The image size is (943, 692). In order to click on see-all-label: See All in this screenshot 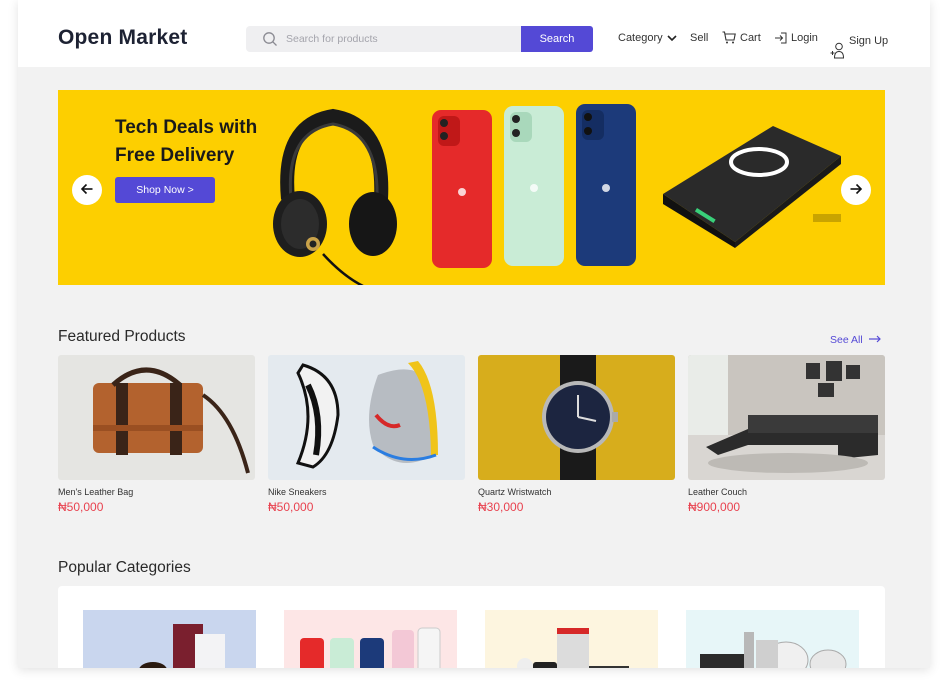, I will do `click(846, 340)`.